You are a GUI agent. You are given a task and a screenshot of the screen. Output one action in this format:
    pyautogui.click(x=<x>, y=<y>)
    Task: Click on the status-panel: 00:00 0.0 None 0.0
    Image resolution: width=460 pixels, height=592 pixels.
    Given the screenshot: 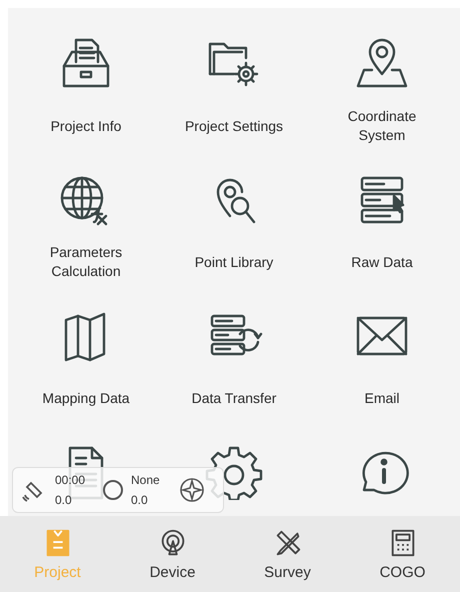 What is the action you would take?
    pyautogui.click(x=118, y=490)
    